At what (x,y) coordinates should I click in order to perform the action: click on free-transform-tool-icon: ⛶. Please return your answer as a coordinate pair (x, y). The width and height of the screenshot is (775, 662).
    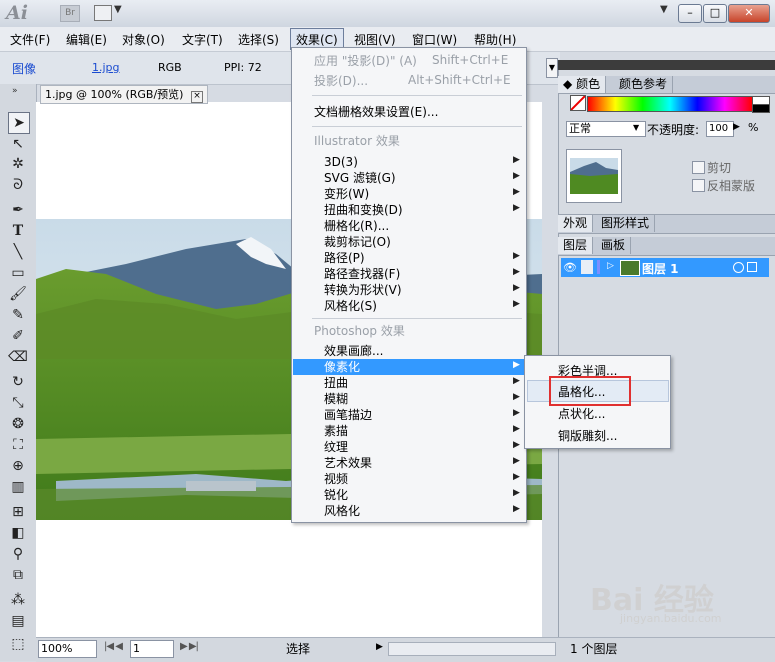
    Looking at the image, I should click on (18, 445).